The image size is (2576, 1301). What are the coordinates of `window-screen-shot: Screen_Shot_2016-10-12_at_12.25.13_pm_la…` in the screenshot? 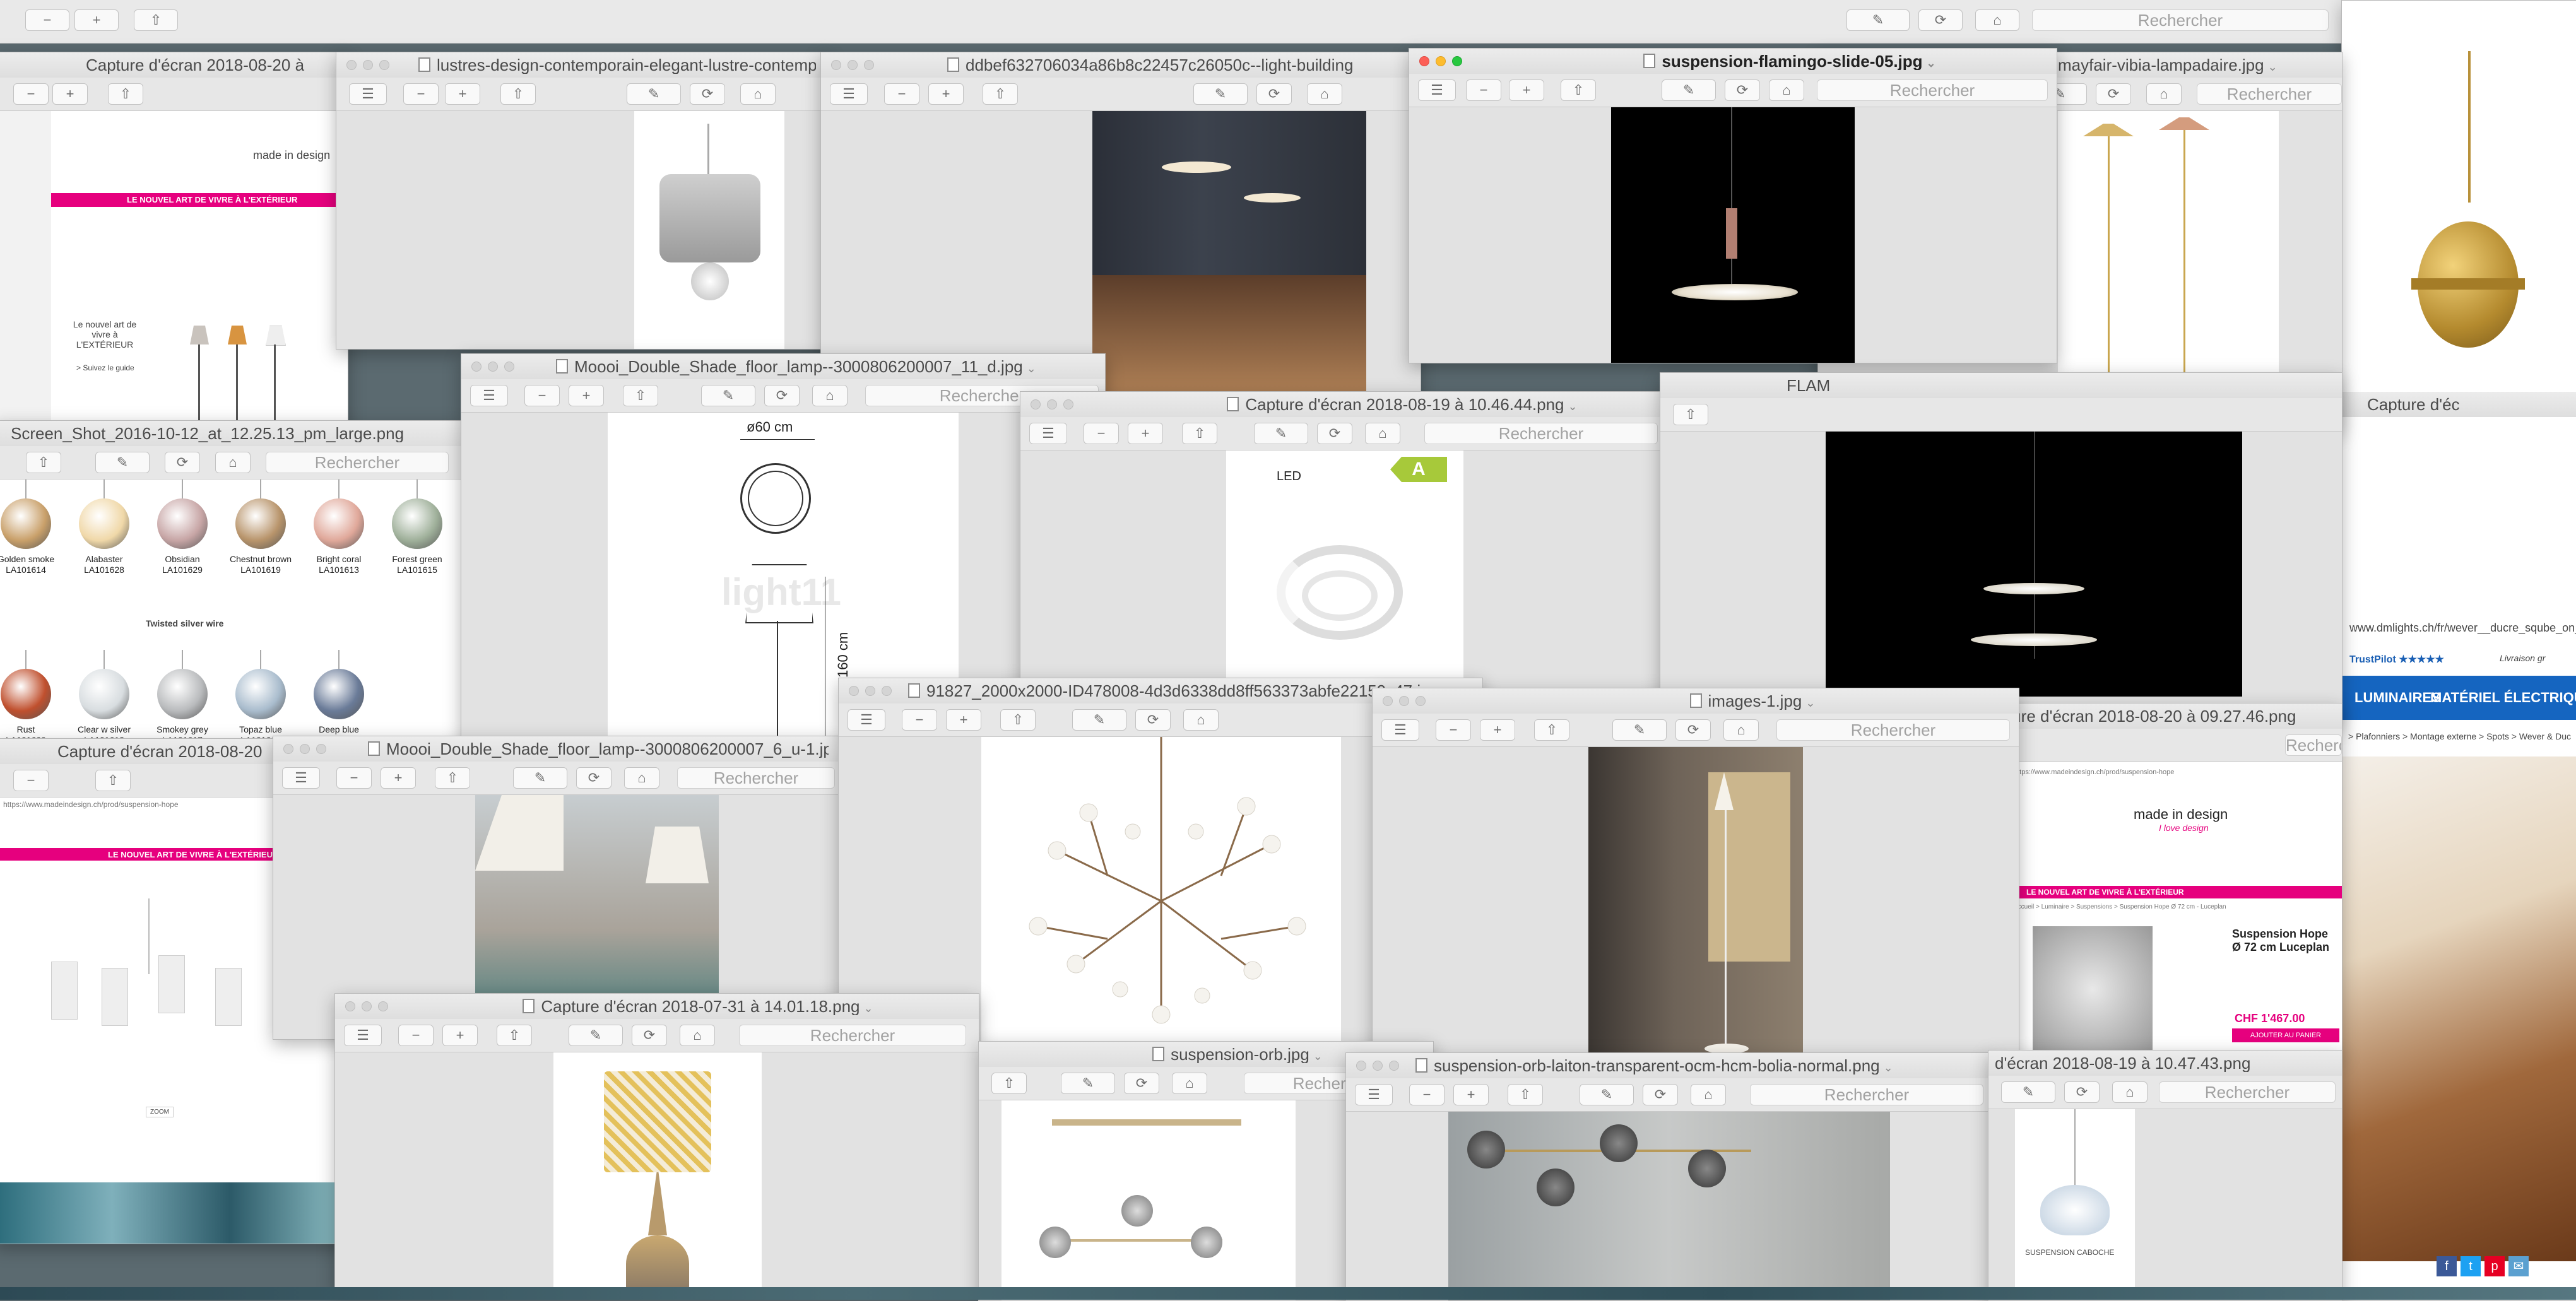 It's located at (231, 591).